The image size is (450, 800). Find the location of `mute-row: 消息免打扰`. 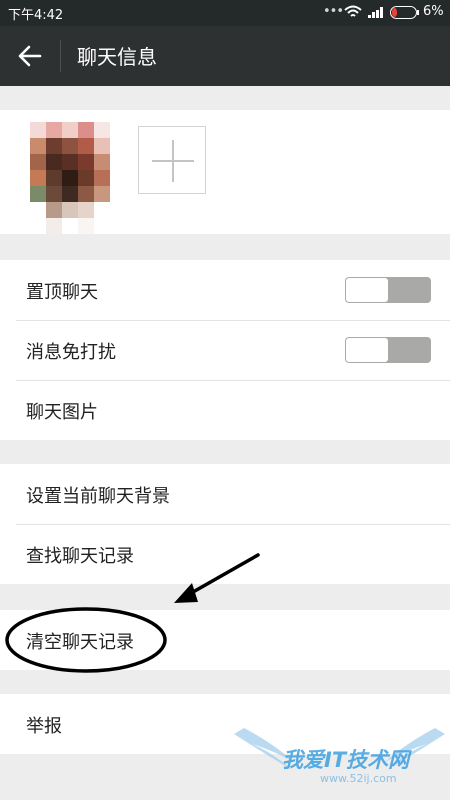

mute-row: 消息免打扰 is located at coordinates (225, 350).